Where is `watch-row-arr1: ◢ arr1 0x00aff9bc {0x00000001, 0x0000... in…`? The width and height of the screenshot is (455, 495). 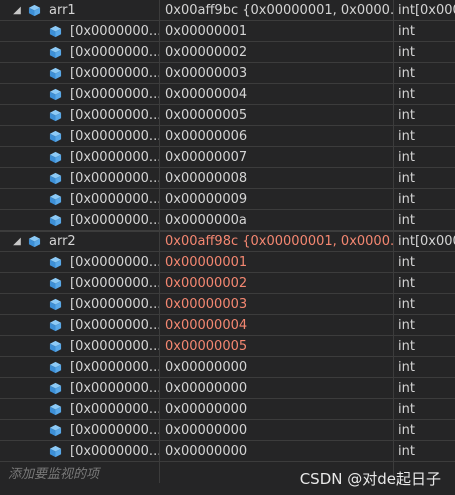 watch-row-arr1: ◢ arr1 0x00aff9bc {0x00000001, 0x0000... in… is located at coordinates (227, 10).